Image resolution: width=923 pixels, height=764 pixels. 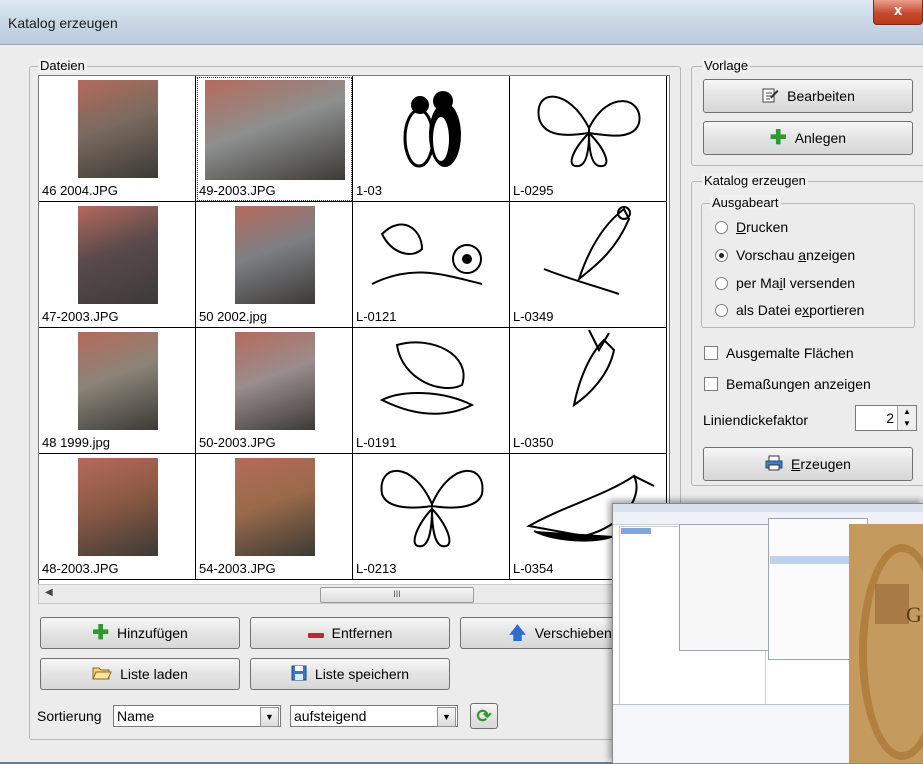 What do you see at coordinates (796, 464) in the screenshot?
I see `generate-accel: E` at bounding box center [796, 464].